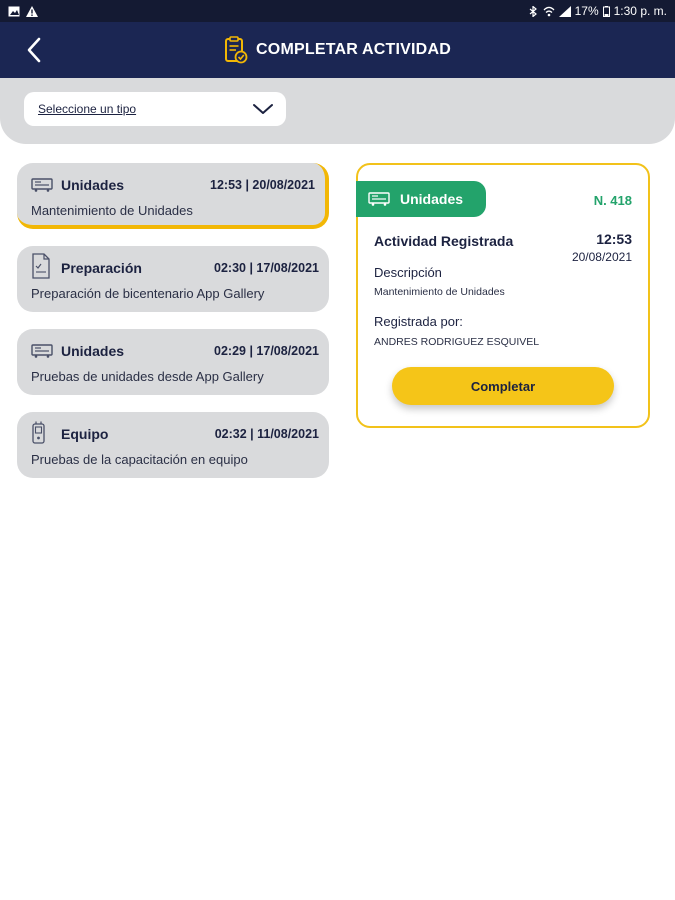 Image resolution: width=675 pixels, height=900 pixels. What do you see at coordinates (614, 239) in the screenshot?
I see `detail-time: 12:53` at bounding box center [614, 239].